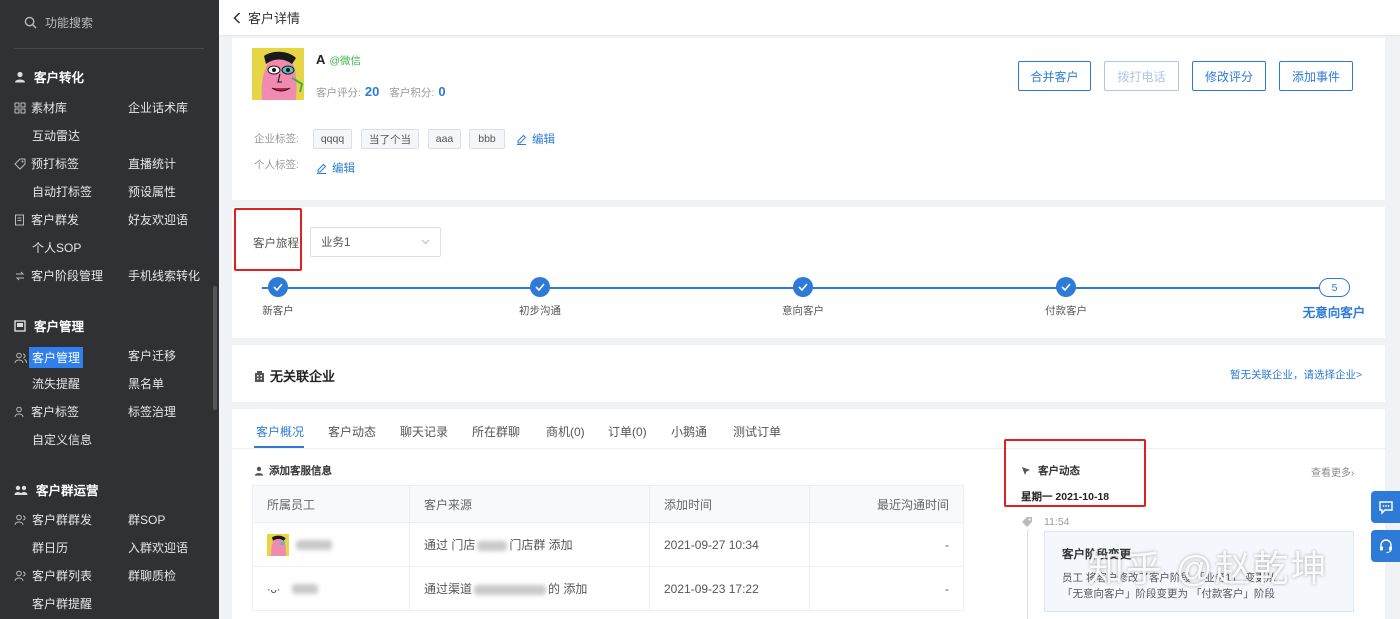  I want to click on nav-label: 客户群群发, so click(62, 520).